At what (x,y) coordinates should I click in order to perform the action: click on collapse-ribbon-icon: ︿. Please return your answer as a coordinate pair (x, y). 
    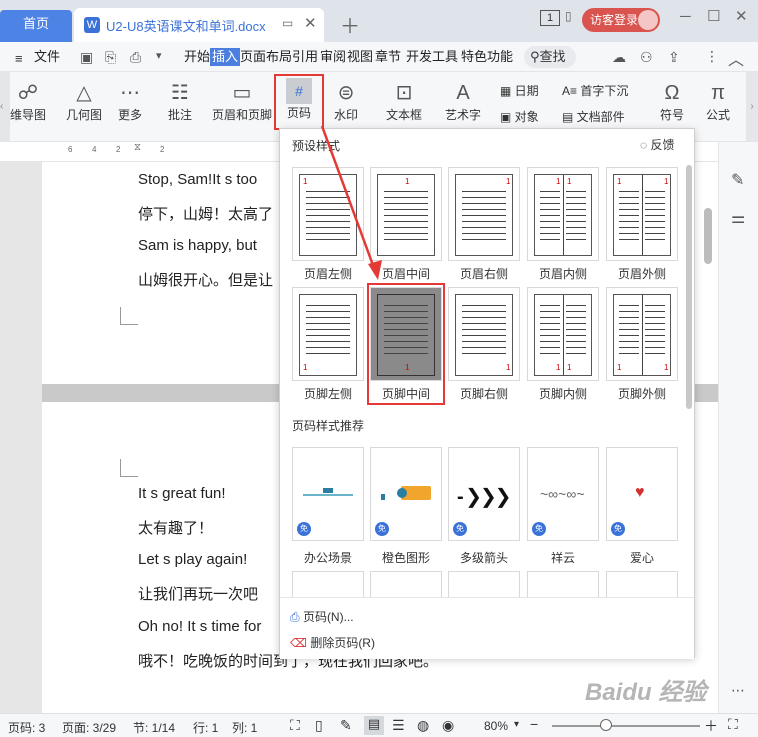
    Looking at the image, I should click on (736, 58).